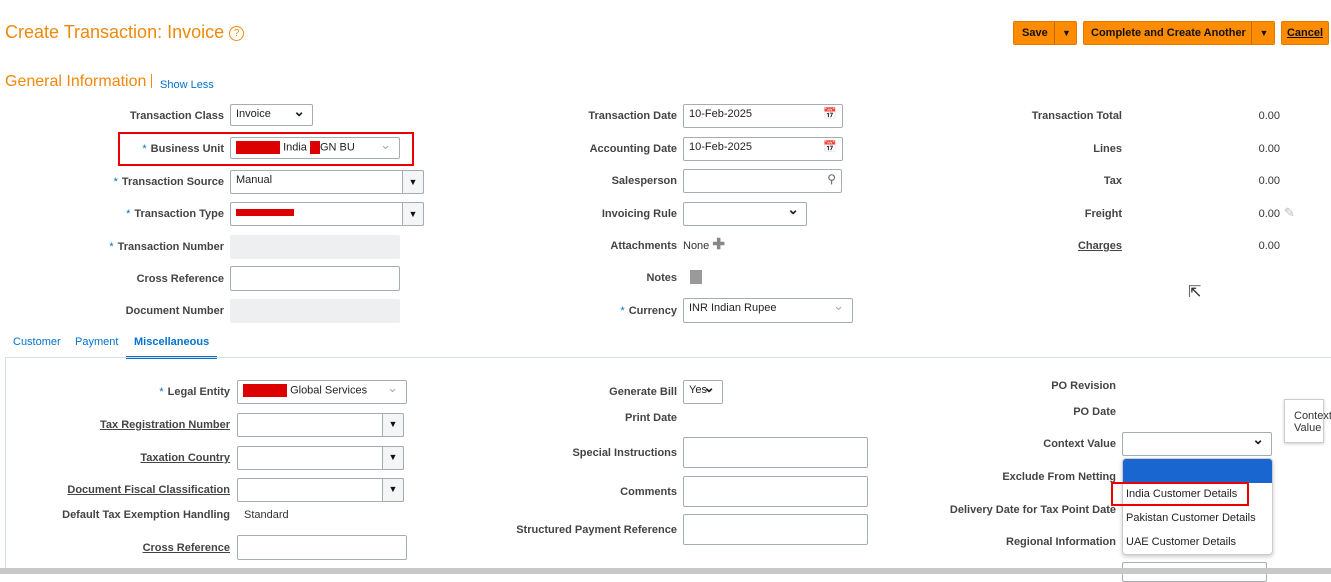  What do you see at coordinates (1263, 33) in the screenshot?
I see `complete-menu-icon: ▼` at bounding box center [1263, 33].